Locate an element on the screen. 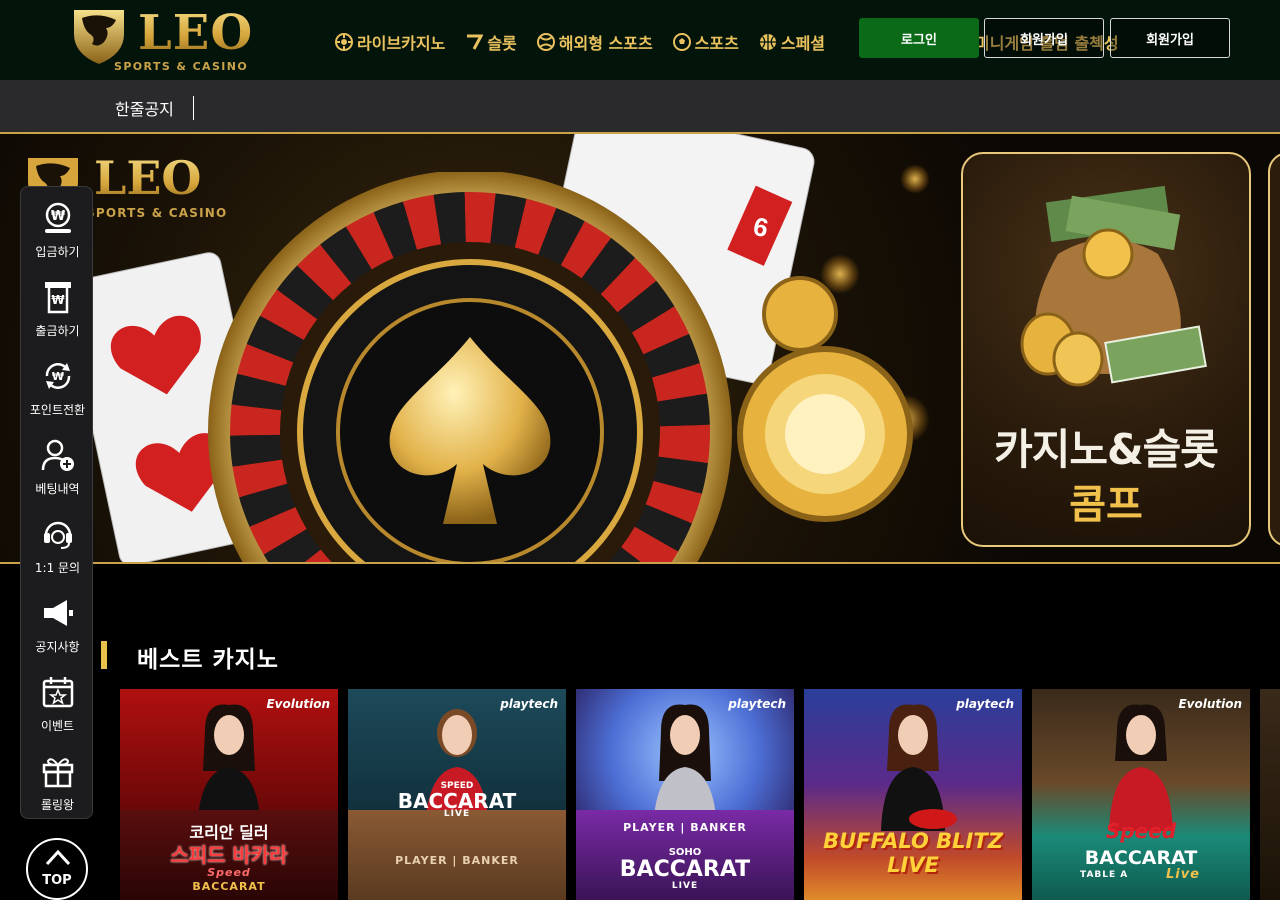  game-card: Evolution Speed BACCARAT TABLE A Live is located at coordinates (1141, 794).